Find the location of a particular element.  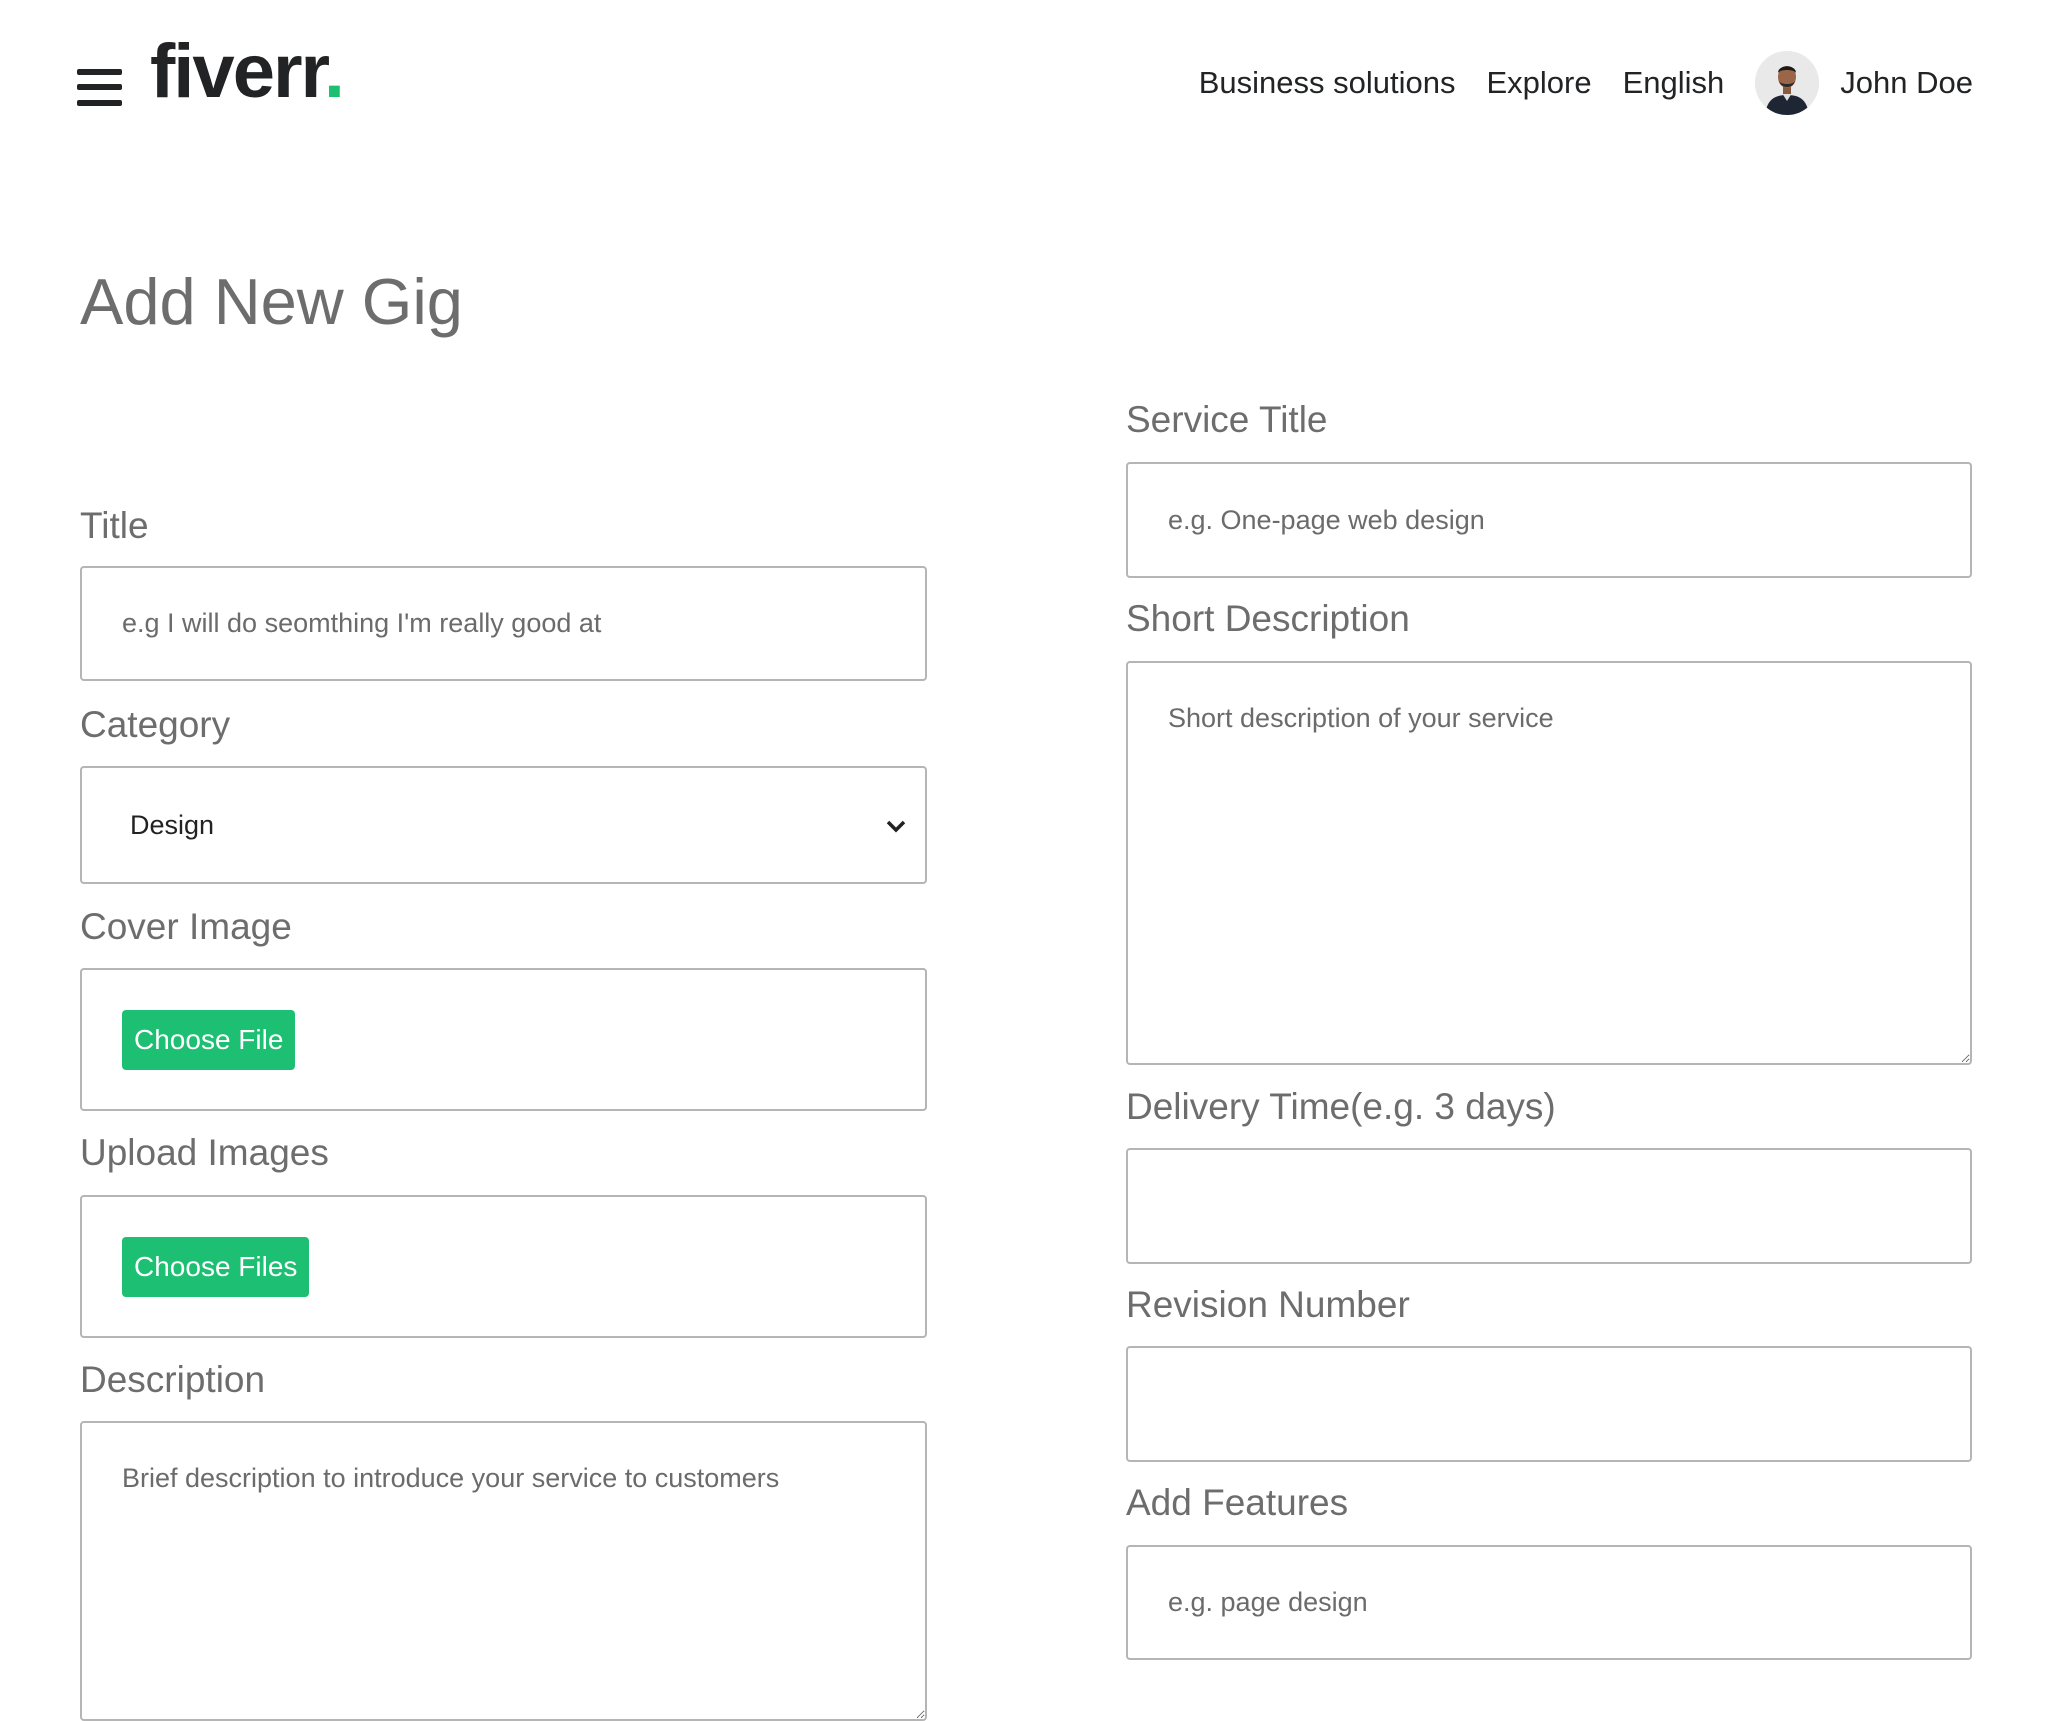

short-description-textarea is located at coordinates (1549, 863).